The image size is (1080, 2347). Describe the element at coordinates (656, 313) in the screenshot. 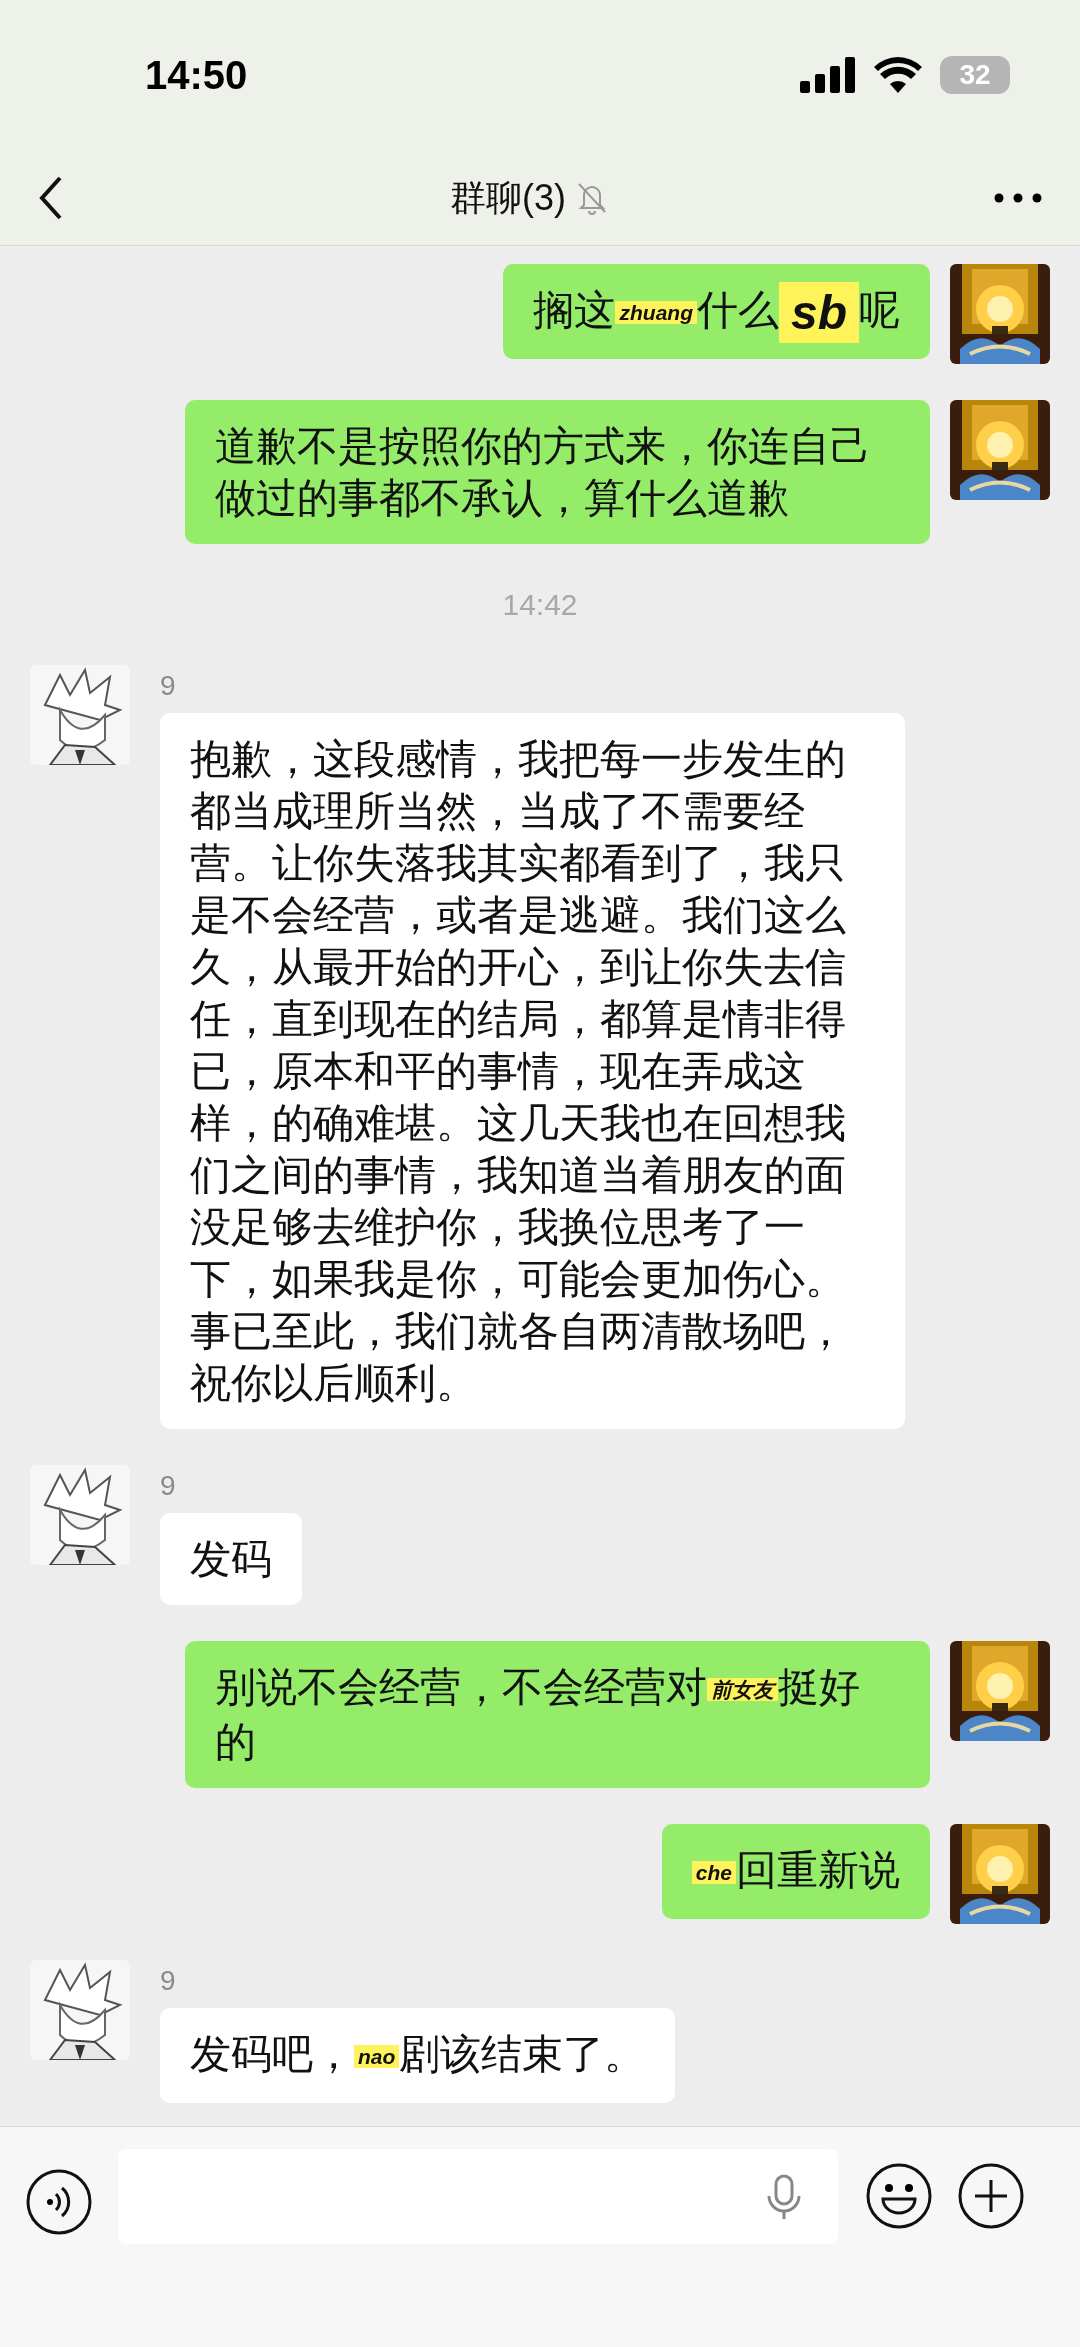

I see `sticker-label: zhuang` at that location.